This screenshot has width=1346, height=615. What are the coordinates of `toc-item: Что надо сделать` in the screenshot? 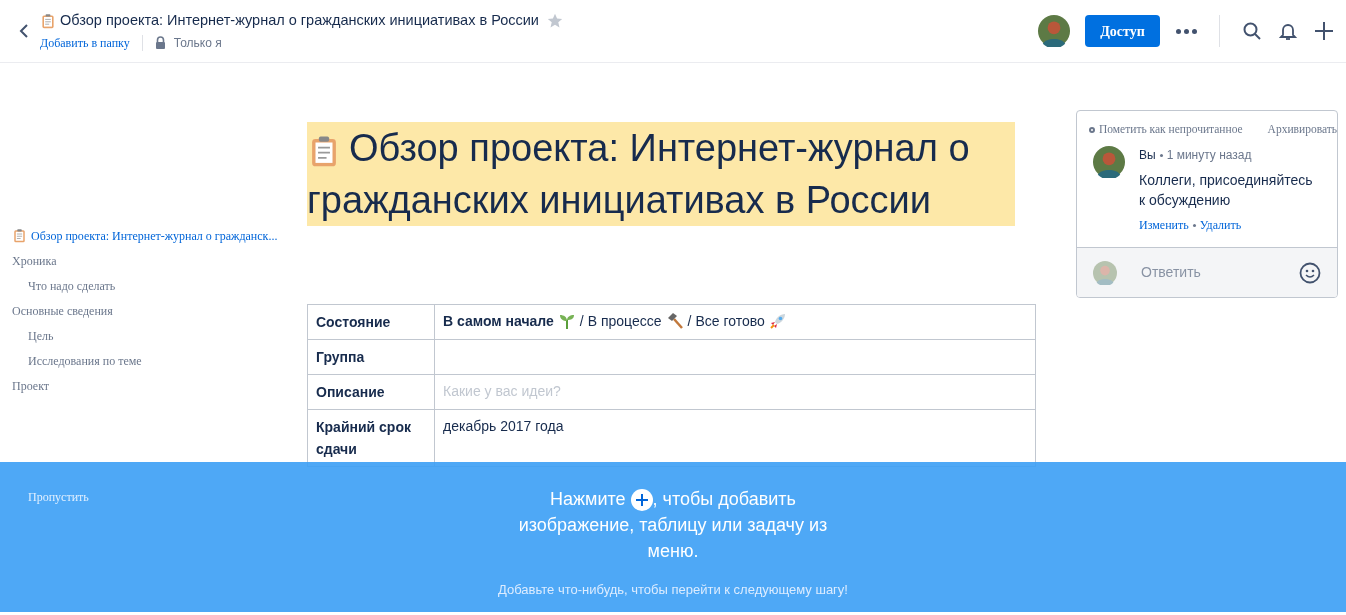 It's located at (153, 285).